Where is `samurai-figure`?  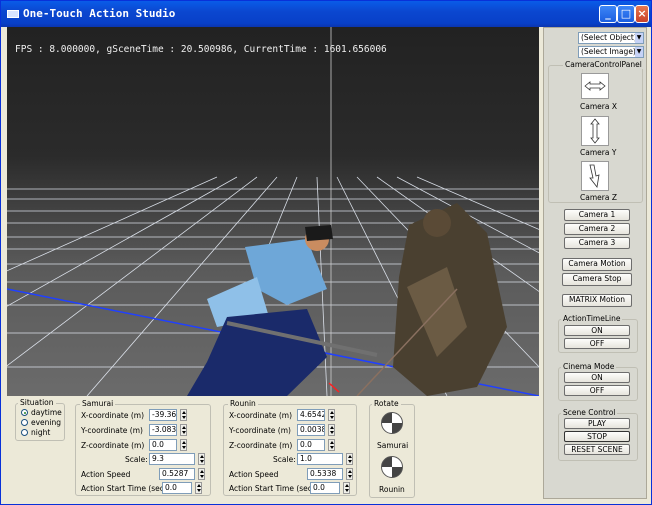 samurai-figure is located at coordinates (282, 310).